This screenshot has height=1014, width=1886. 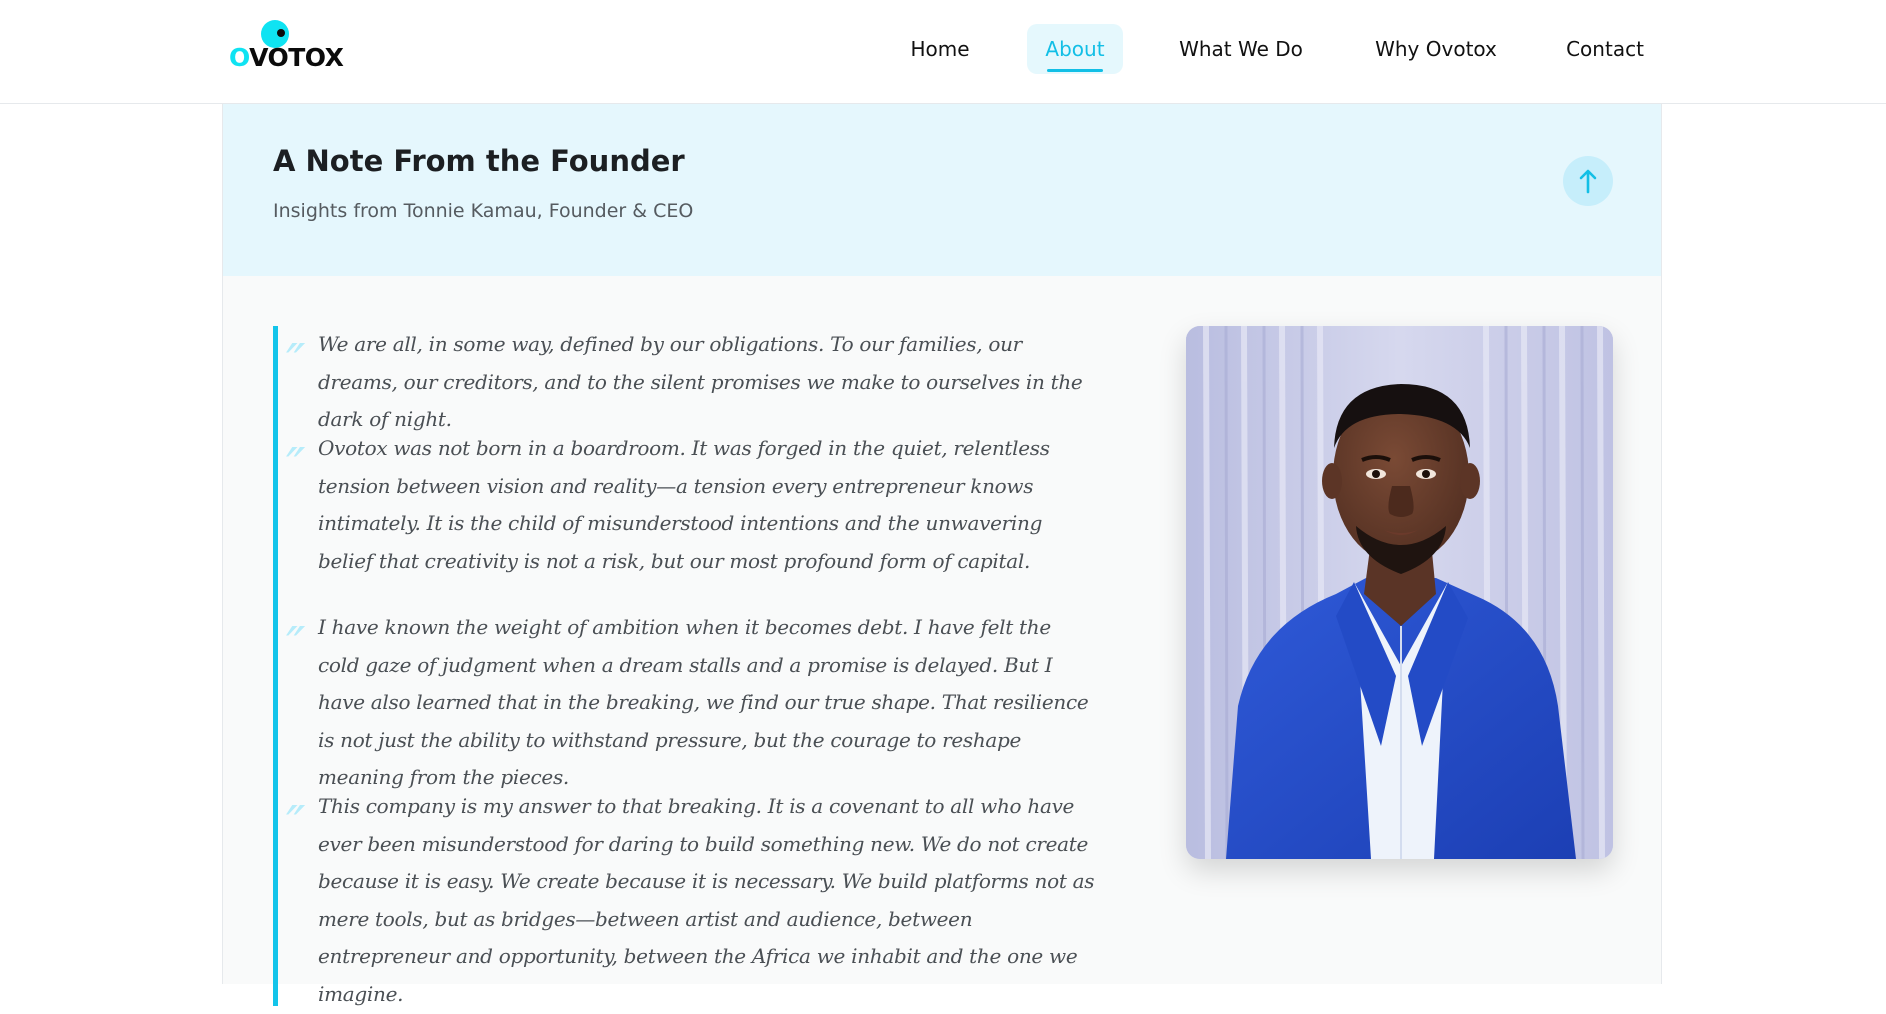 I want to click on nav-why-ovotox: Why Ovotox, so click(x=1436, y=49).